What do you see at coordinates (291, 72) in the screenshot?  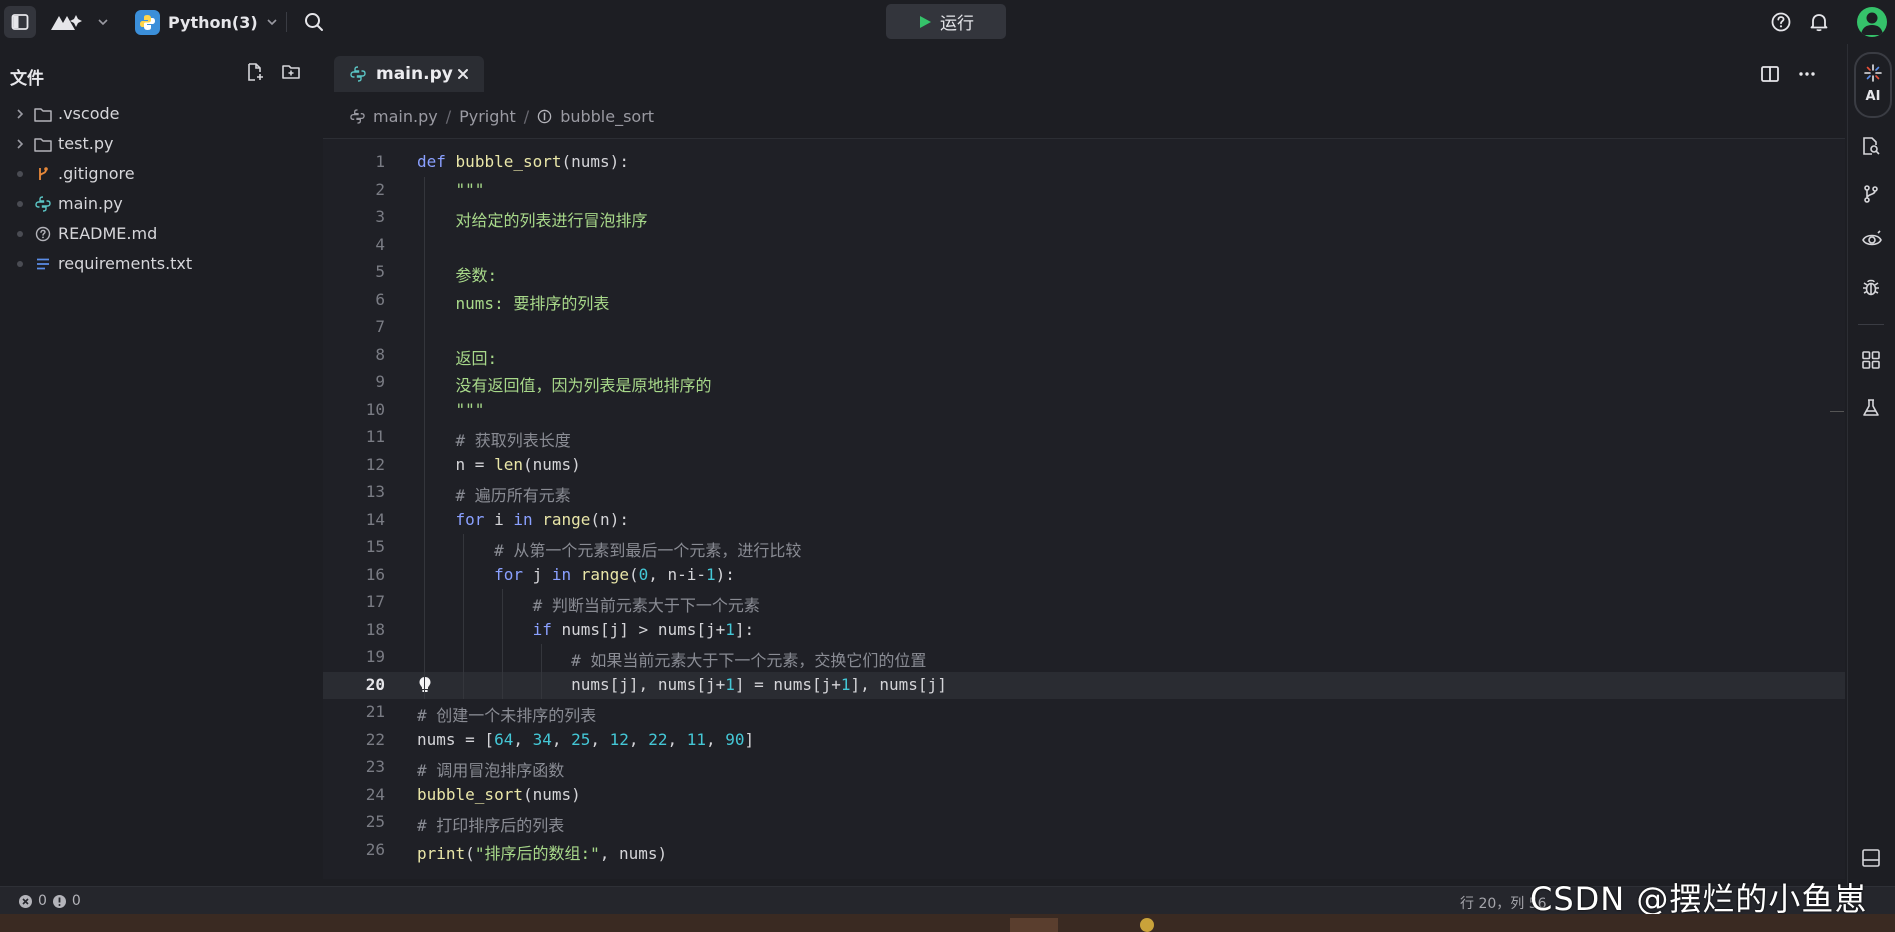 I see `new-folder-button` at bounding box center [291, 72].